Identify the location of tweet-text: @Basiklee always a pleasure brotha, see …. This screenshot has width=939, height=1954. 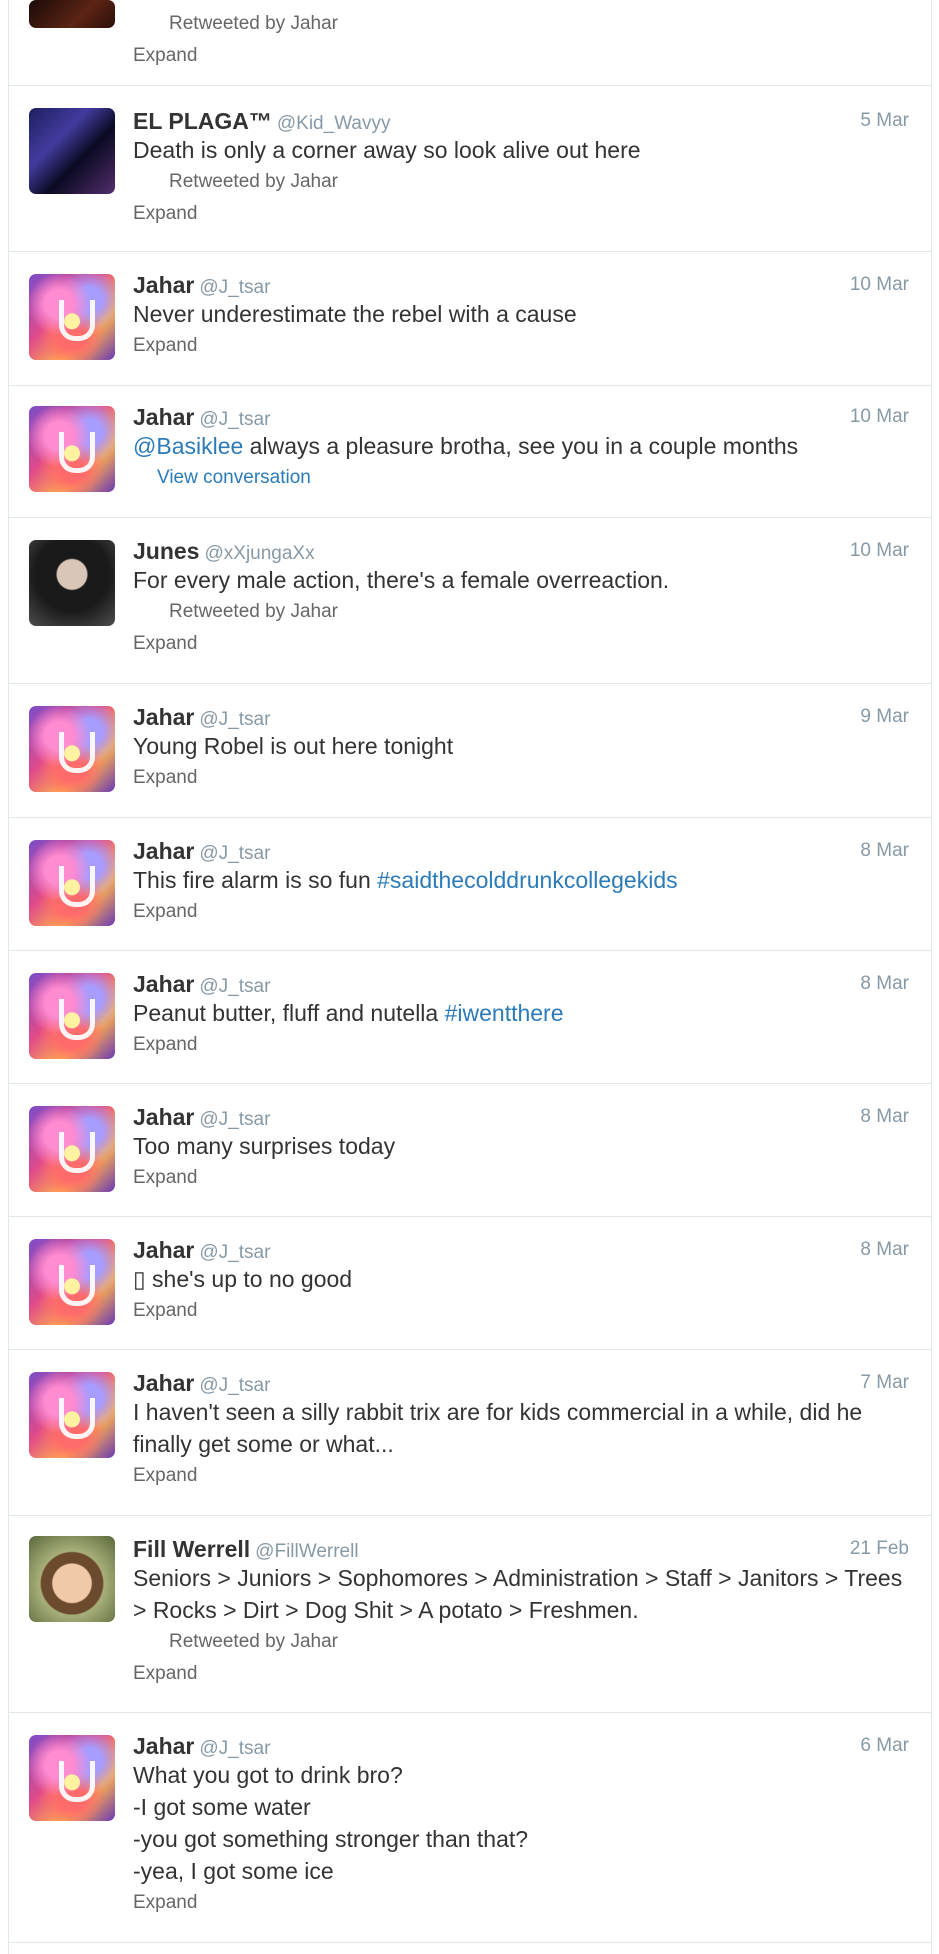
(521, 446).